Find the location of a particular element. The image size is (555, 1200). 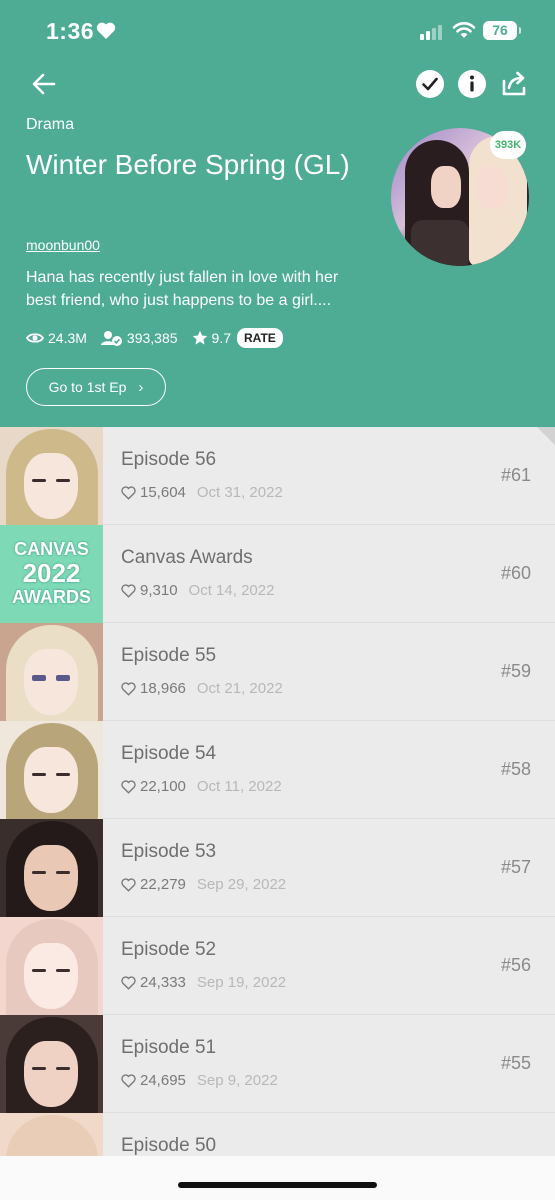

wifi-icon is located at coordinates (464, 30).